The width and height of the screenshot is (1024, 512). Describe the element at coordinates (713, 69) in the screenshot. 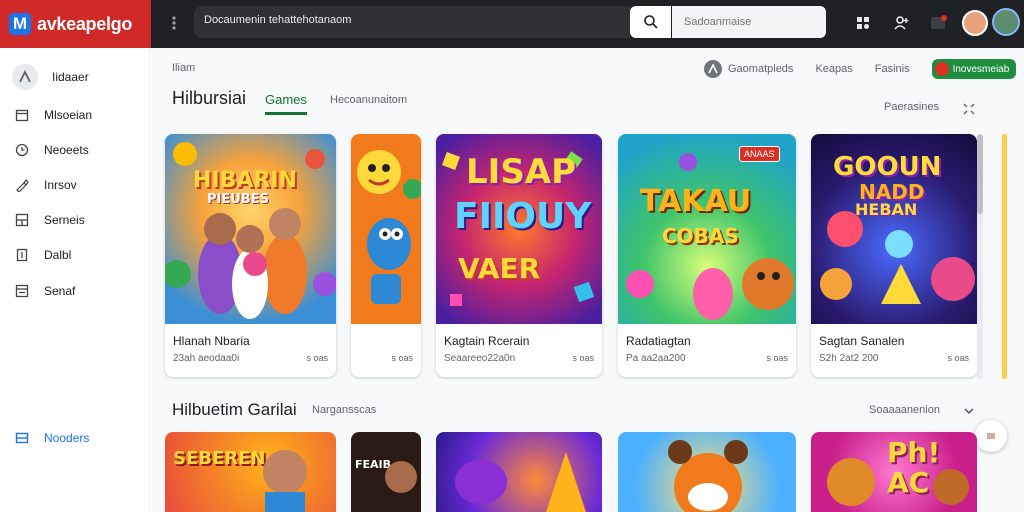

I see `person-icon` at that location.